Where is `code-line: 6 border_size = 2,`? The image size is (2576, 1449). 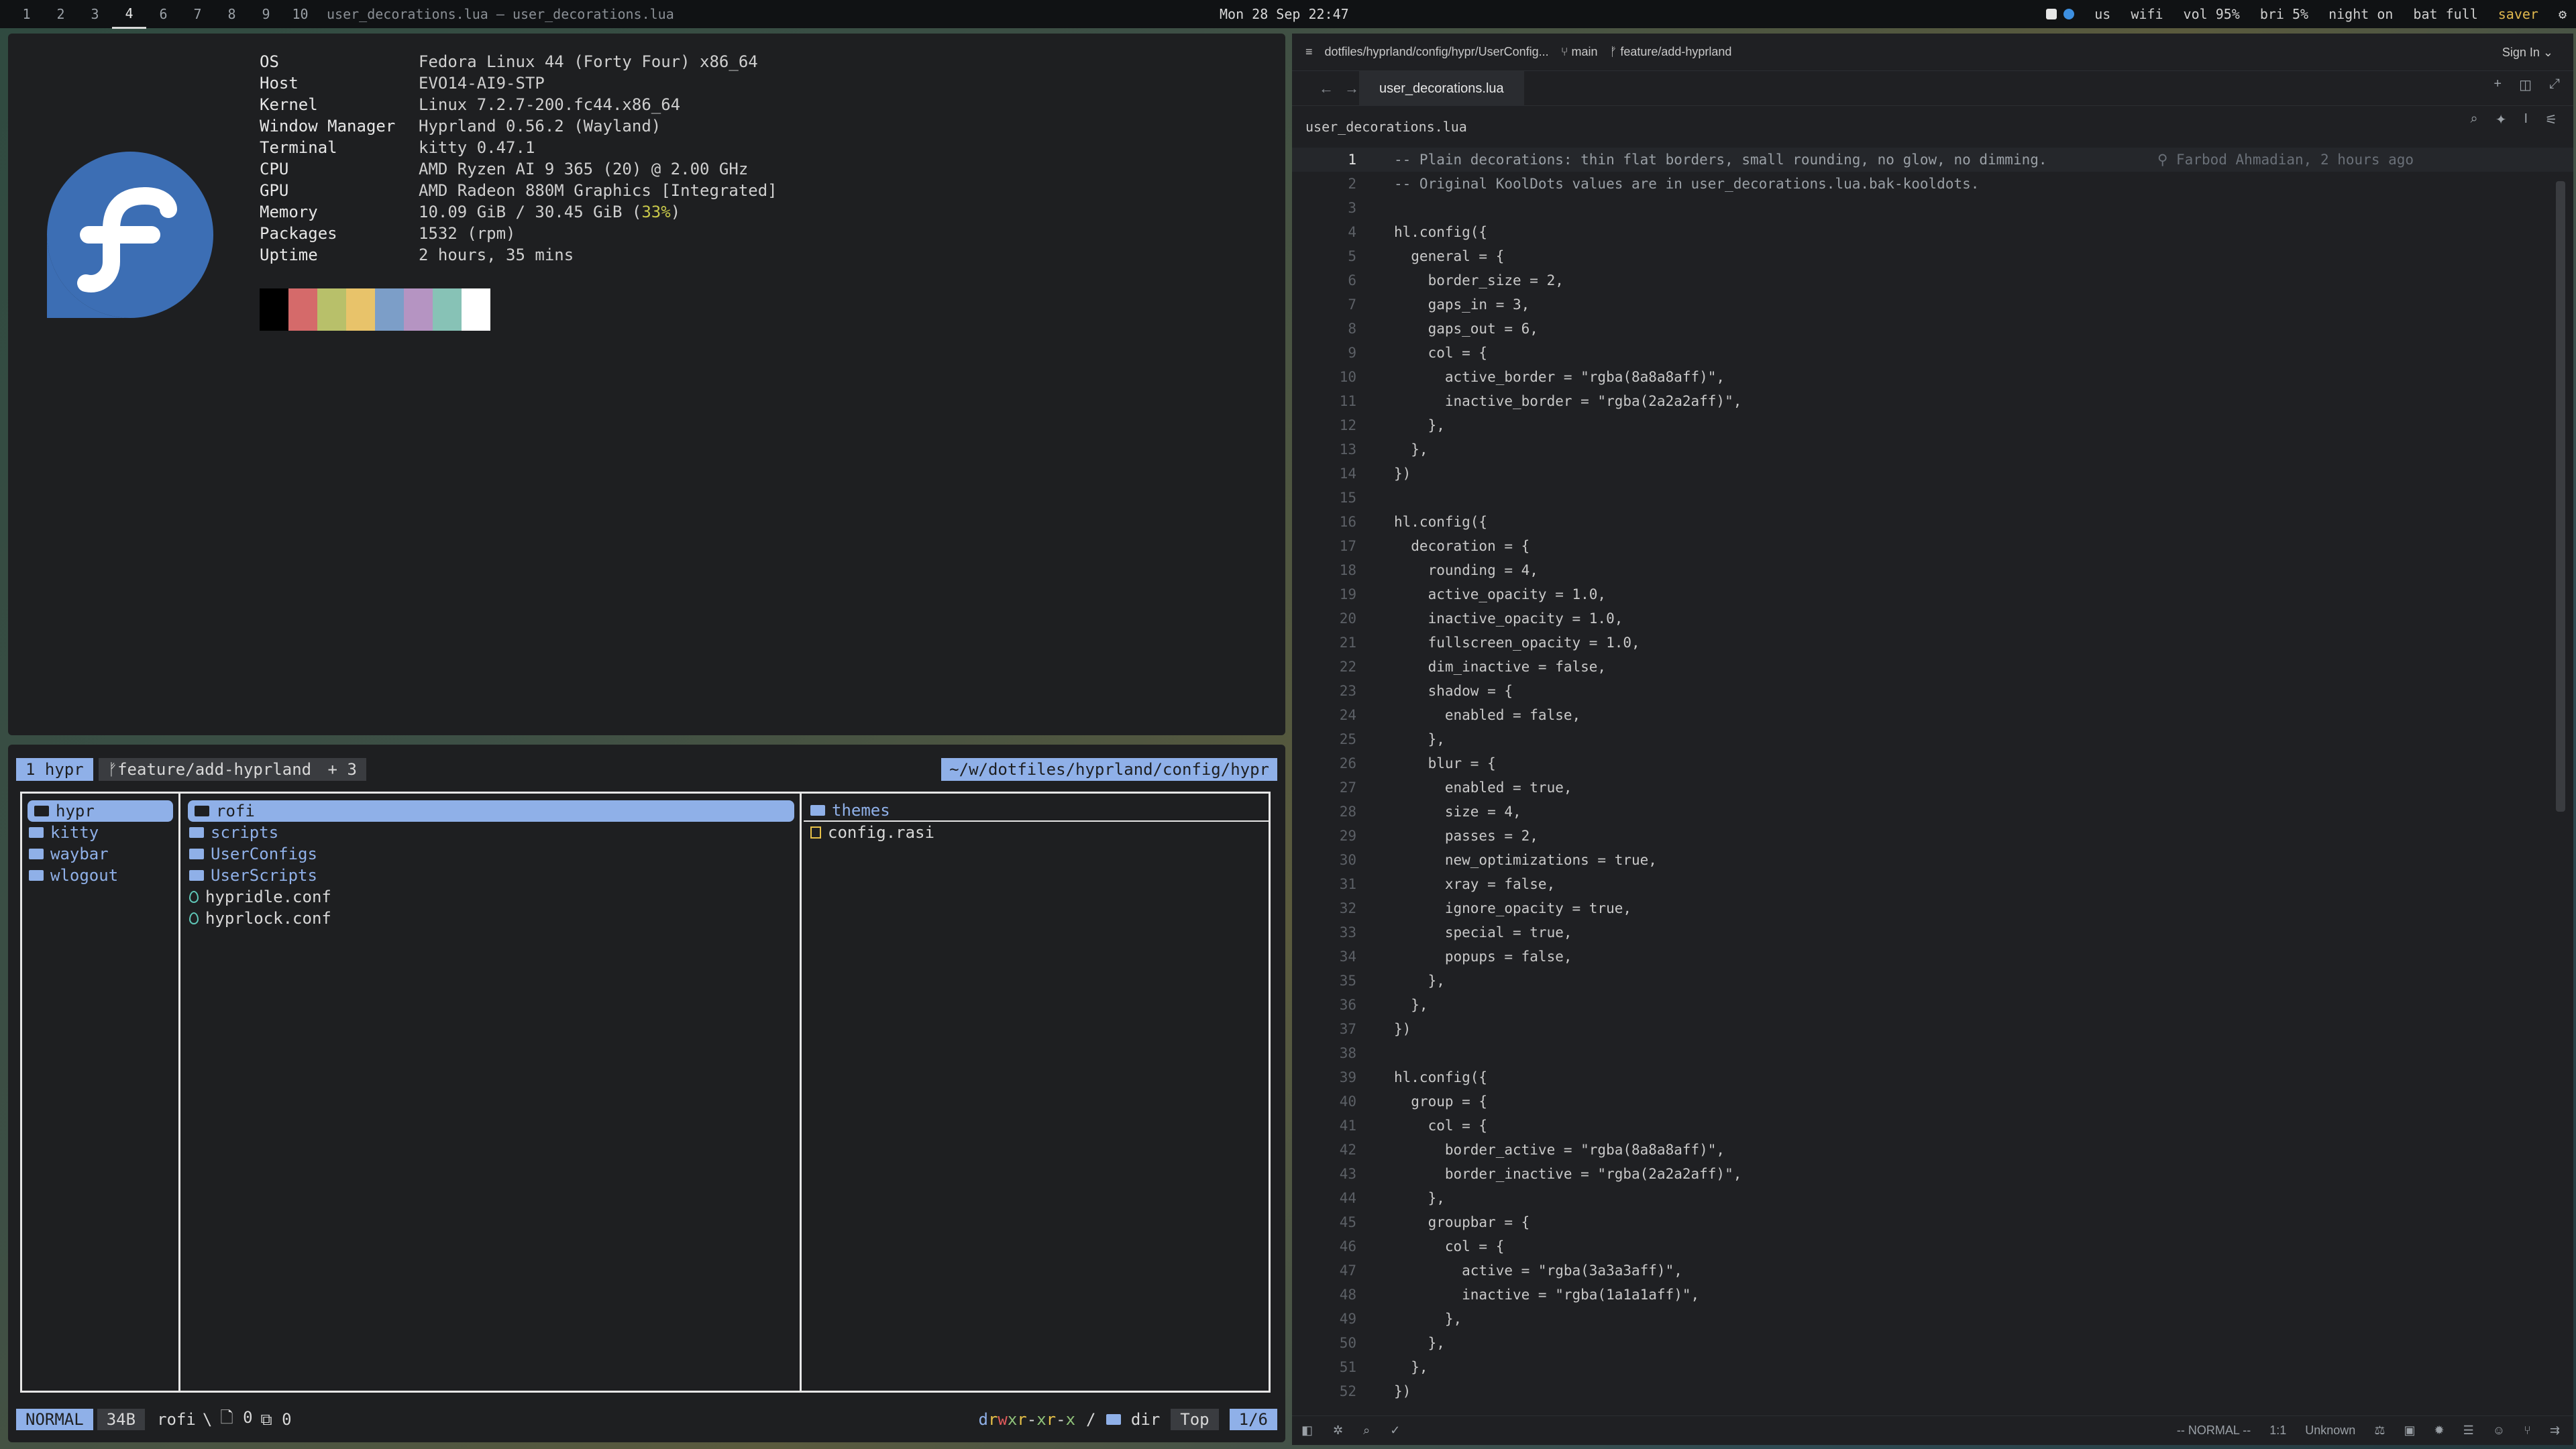 code-line: 6 border_size = 2, is located at coordinates (1932, 280).